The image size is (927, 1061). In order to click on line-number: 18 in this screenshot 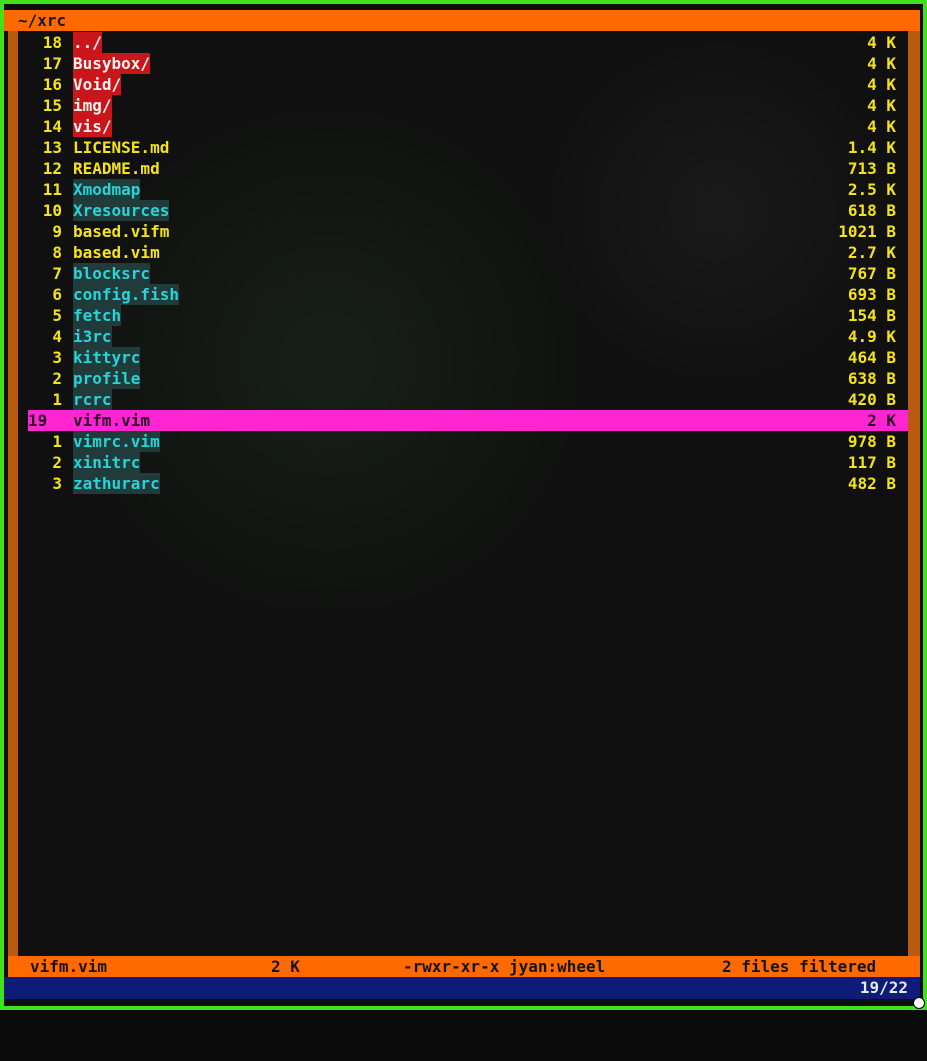, I will do `click(52, 42)`.